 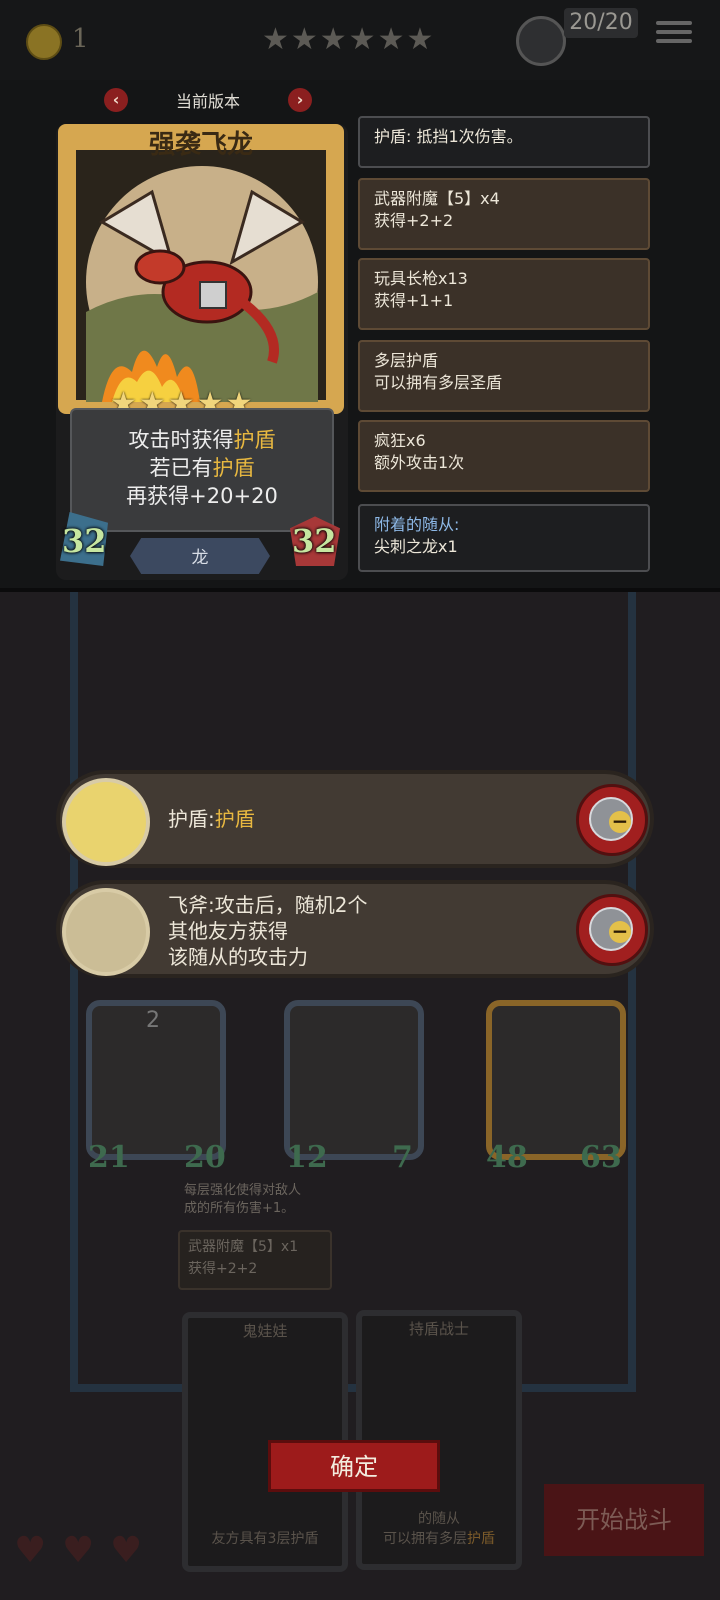 What do you see at coordinates (354, 1466) in the screenshot?
I see `confirm-button: 确定` at bounding box center [354, 1466].